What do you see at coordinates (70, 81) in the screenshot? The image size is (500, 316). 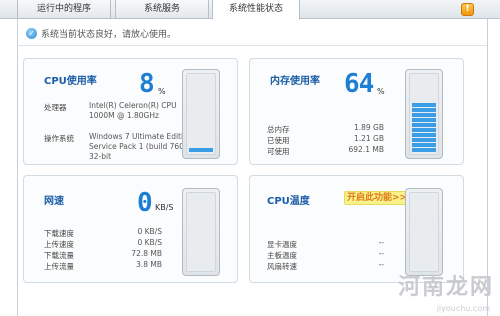 I see `cpu-title: CPU使用率` at bounding box center [70, 81].